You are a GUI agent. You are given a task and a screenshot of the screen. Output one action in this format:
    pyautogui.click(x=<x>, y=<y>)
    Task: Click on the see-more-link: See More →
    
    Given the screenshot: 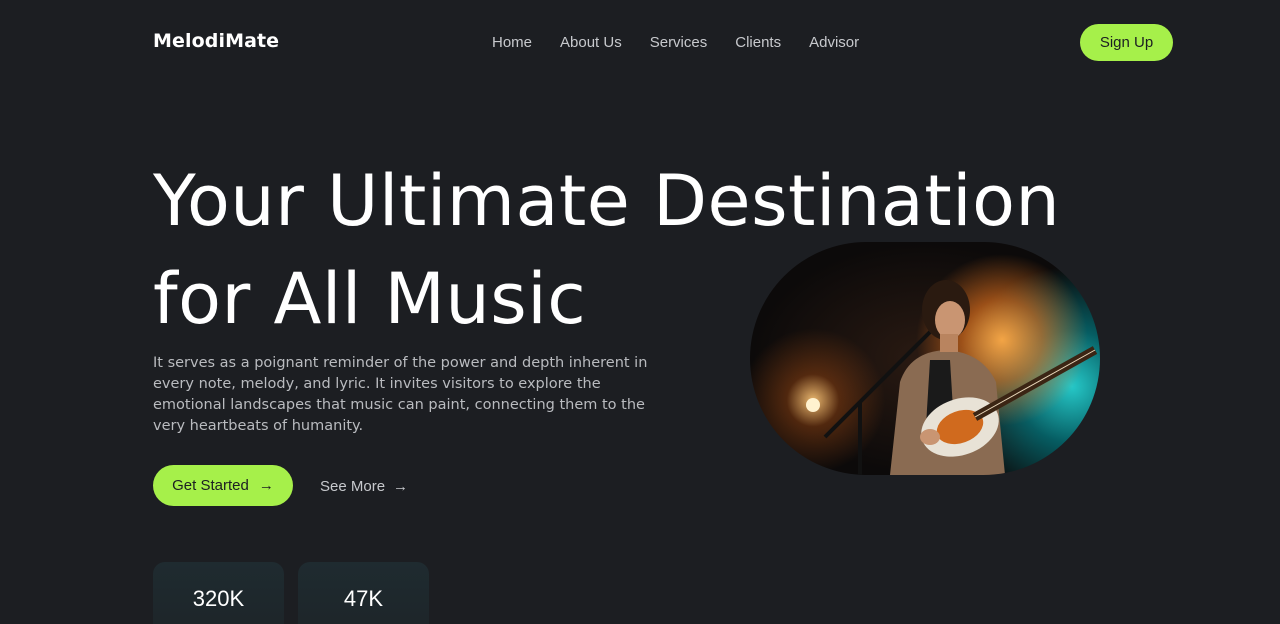 What is the action you would take?
    pyautogui.click(x=364, y=486)
    